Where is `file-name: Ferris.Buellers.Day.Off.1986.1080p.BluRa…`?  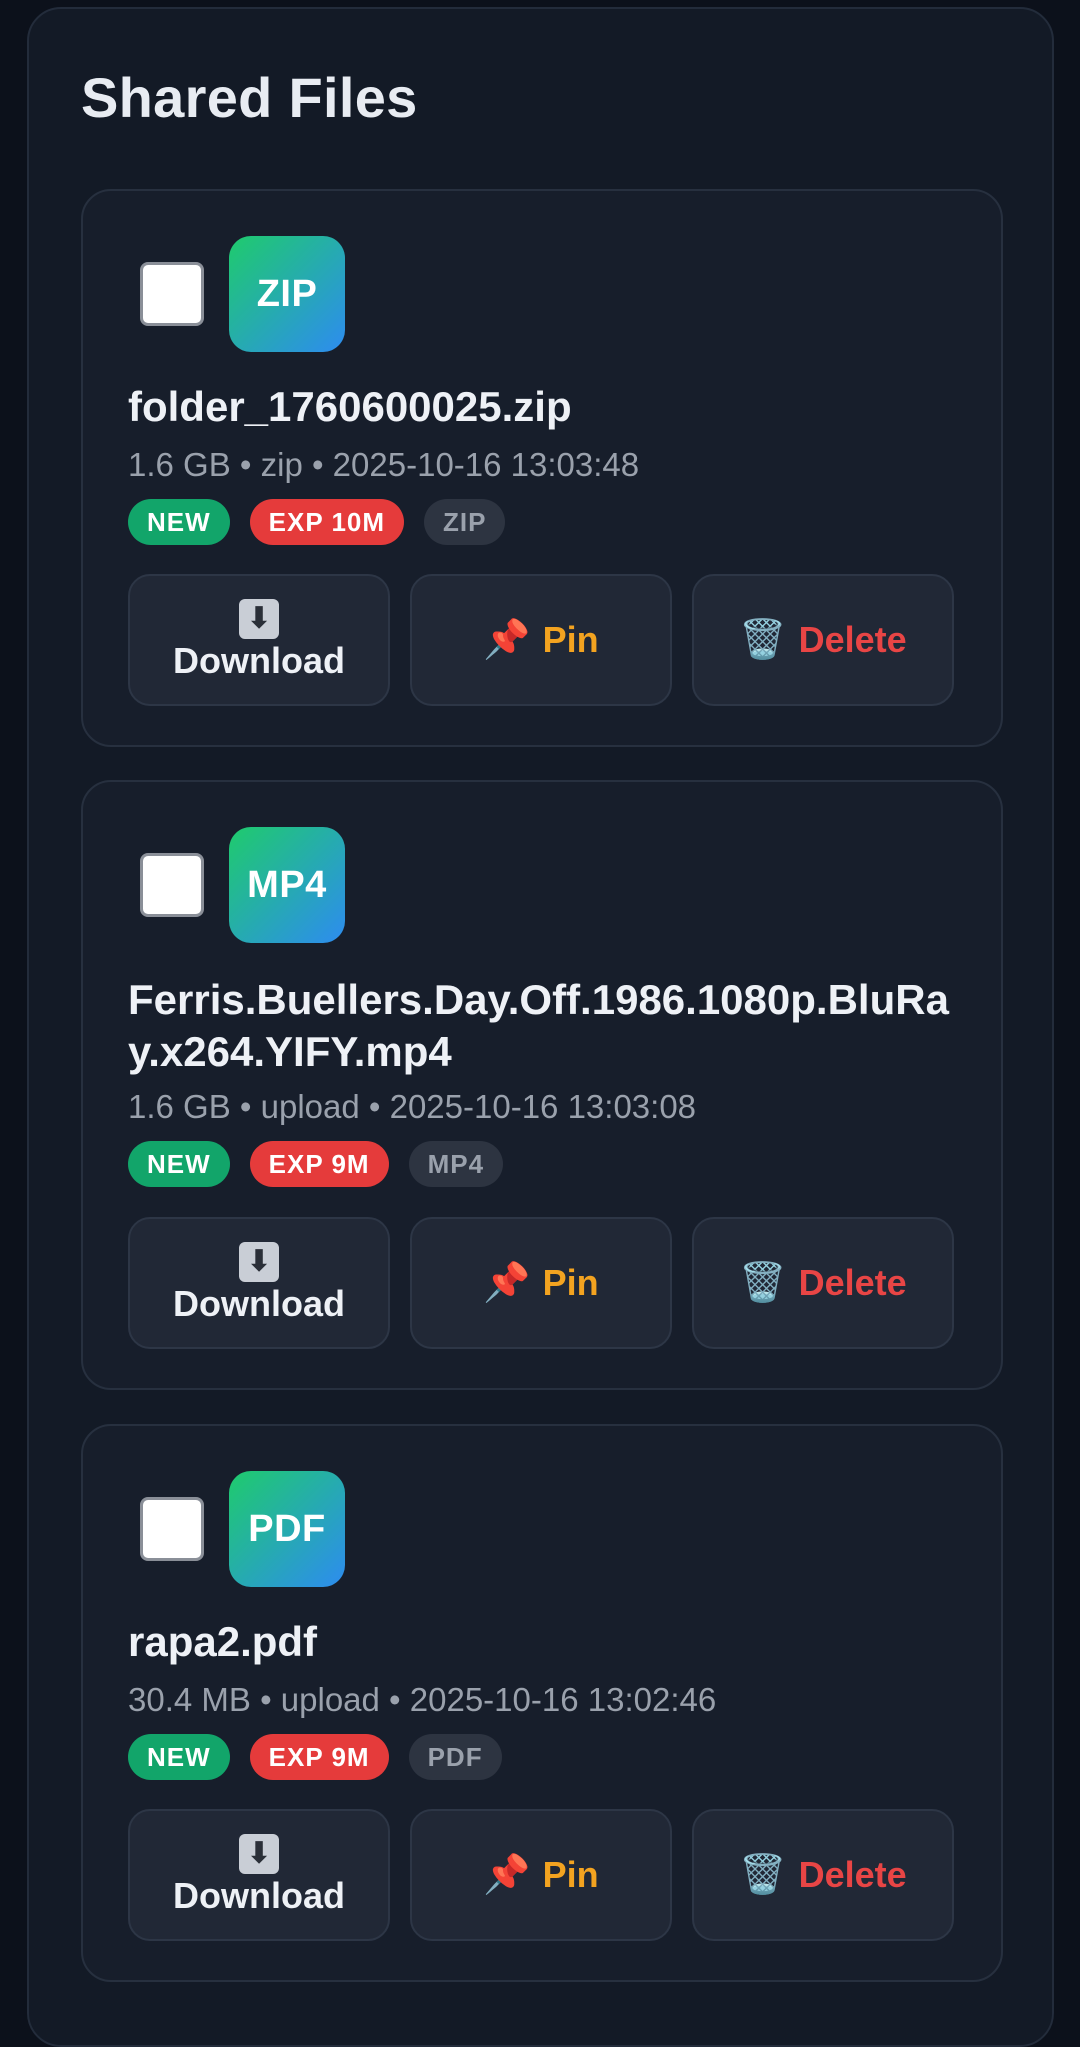 file-name: Ferris.Buellers.Day.Off.1986.1080p.BluRa… is located at coordinates (538, 1025).